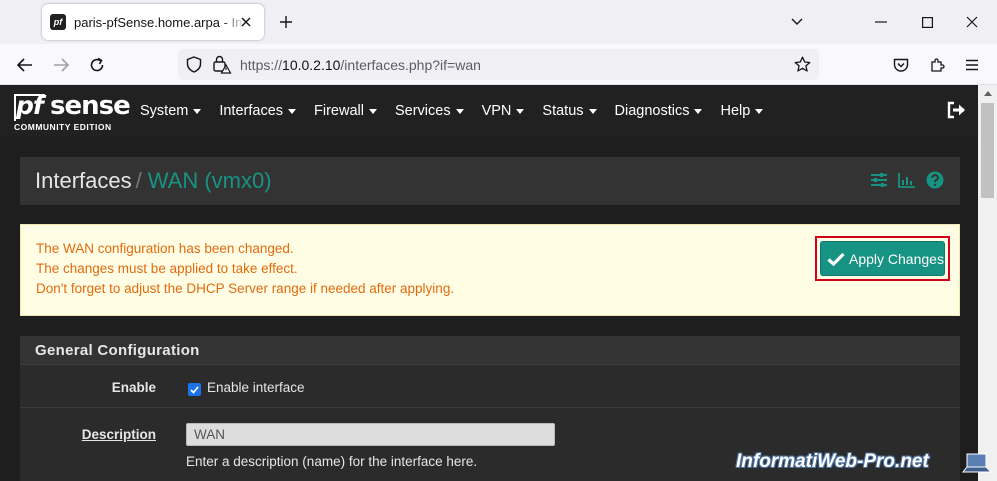  I want to click on enable-row: Enable Enable interface, so click(490, 386).